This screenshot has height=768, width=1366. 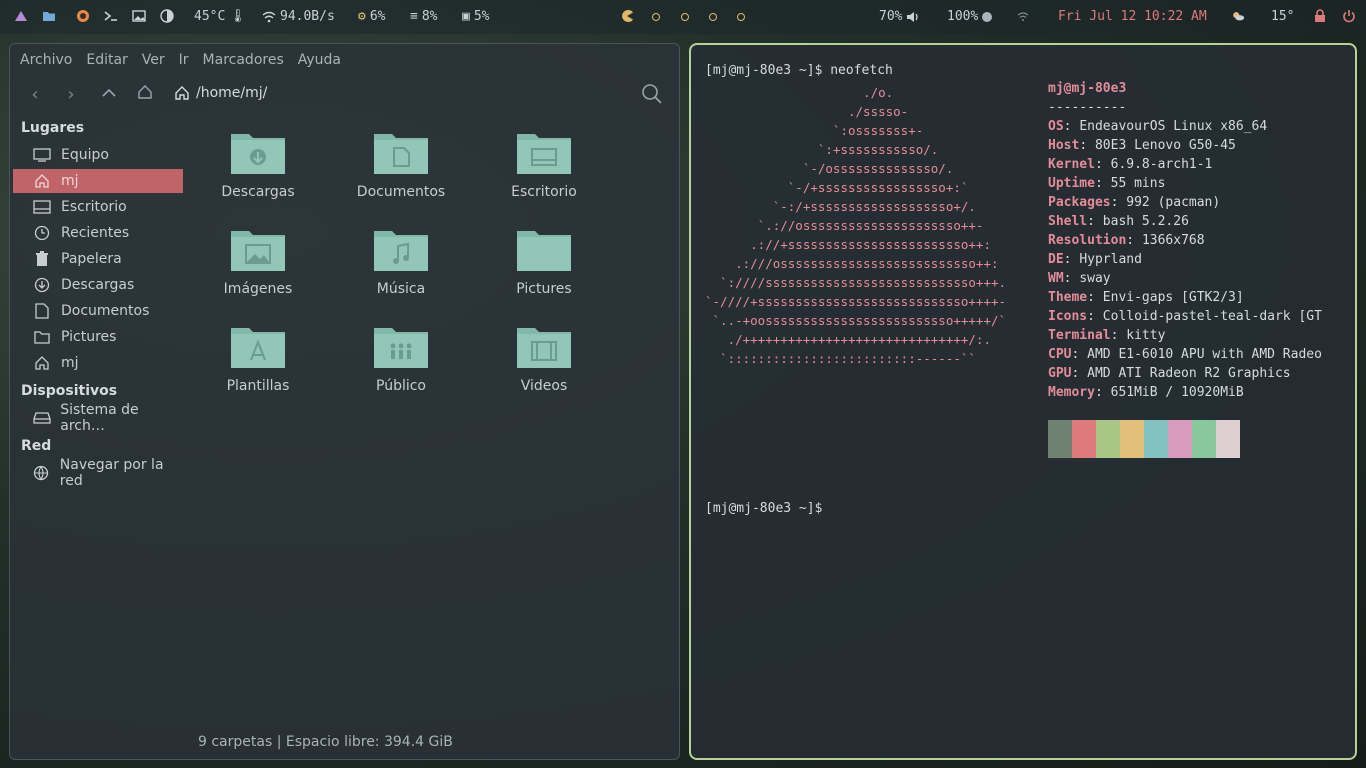 What do you see at coordinates (1185, 126) in the screenshot?
I see `info-row: OS: EndeavourOS Linux x86_64` at bounding box center [1185, 126].